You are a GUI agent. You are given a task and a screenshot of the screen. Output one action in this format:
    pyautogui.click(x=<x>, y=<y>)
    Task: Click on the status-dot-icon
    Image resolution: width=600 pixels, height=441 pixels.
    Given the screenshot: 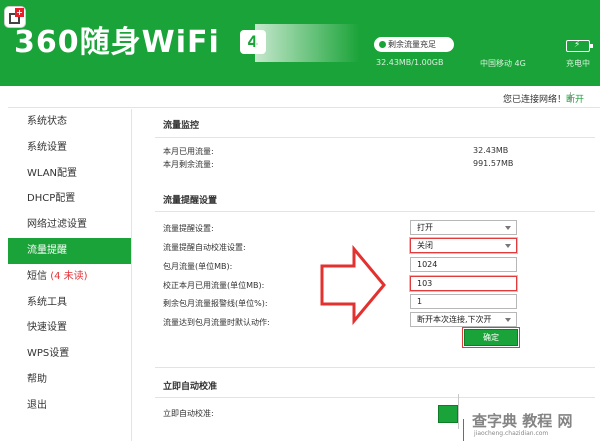 What is the action you would take?
    pyautogui.click(x=382, y=44)
    